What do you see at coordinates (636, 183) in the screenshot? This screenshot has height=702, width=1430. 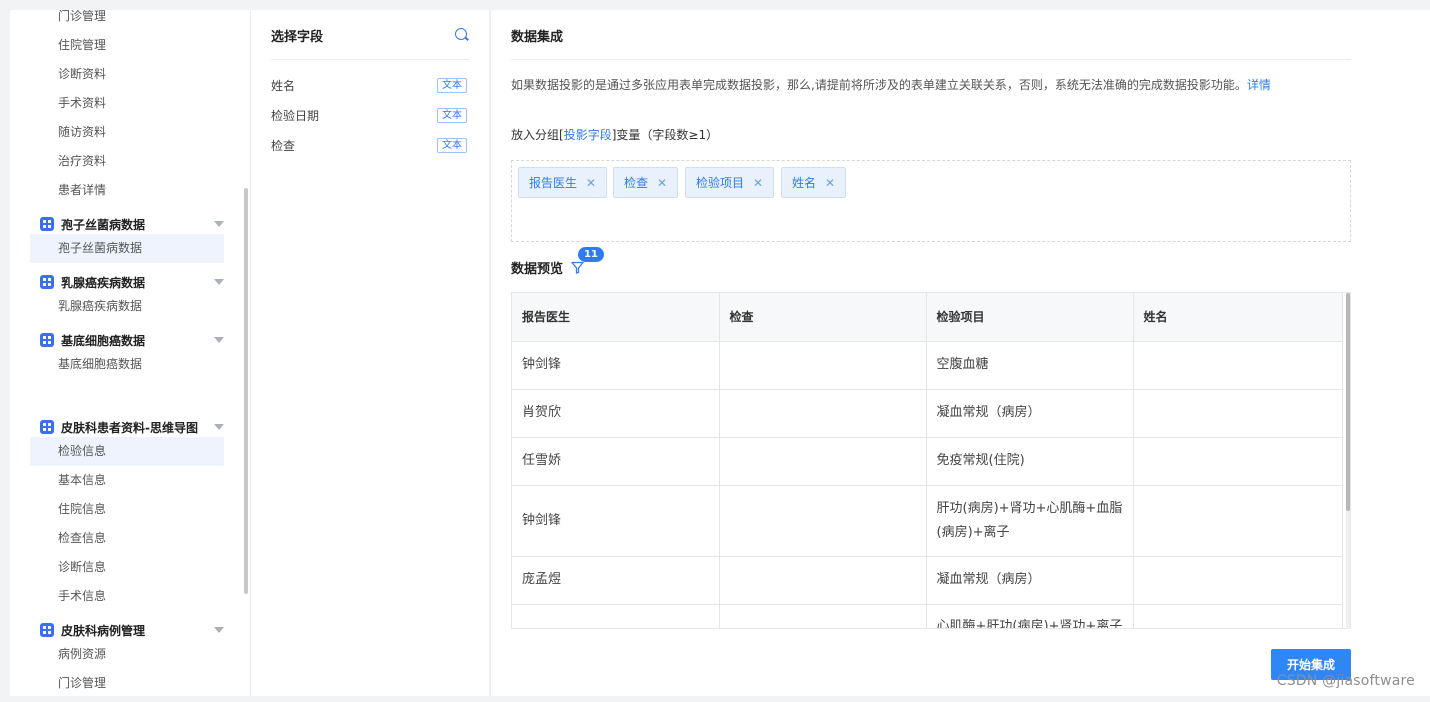 I see `chip-label: 检查` at bounding box center [636, 183].